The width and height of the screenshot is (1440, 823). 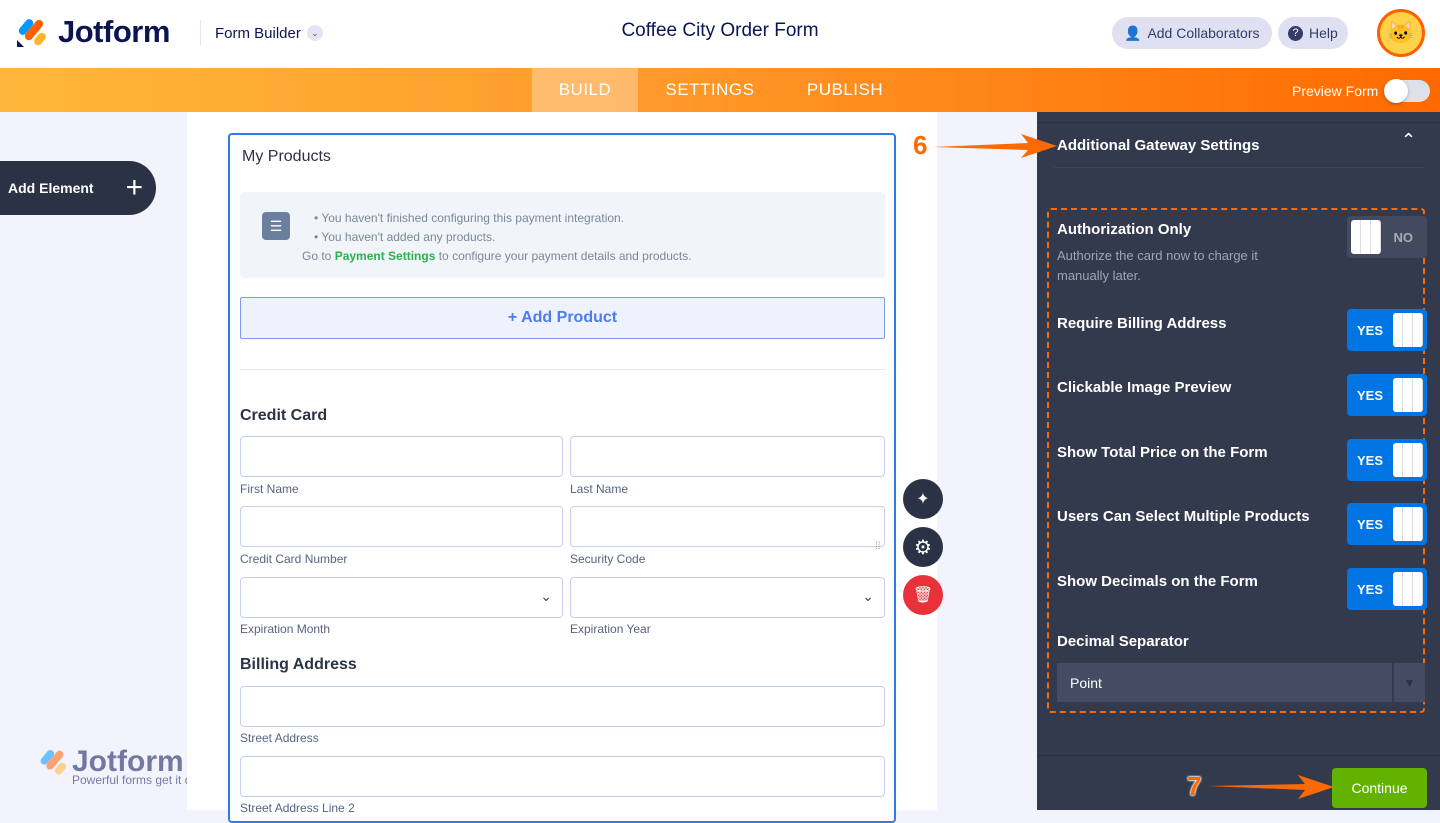 What do you see at coordinates (1379, 788) in the screenshot?
I see `continue-button: Continue` at bounding box center [1379, 788].